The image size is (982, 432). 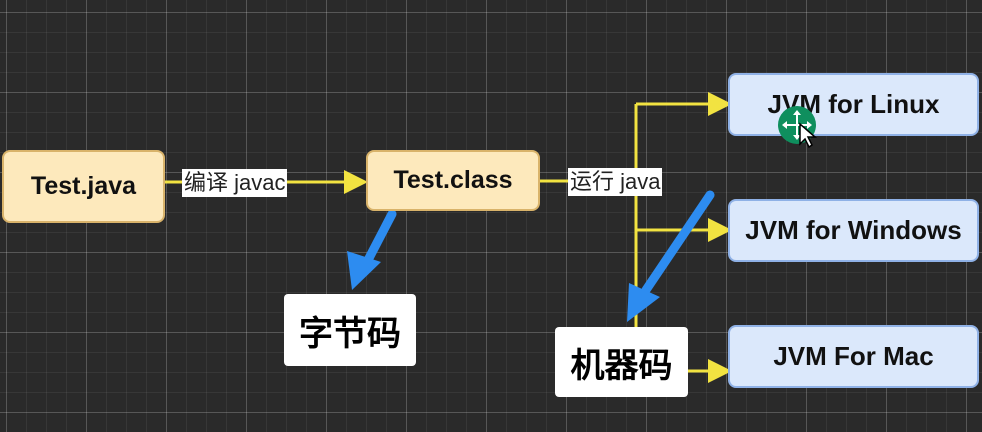 I want to click on node-test-class-label: Test.class, so click(x=453, y=180).